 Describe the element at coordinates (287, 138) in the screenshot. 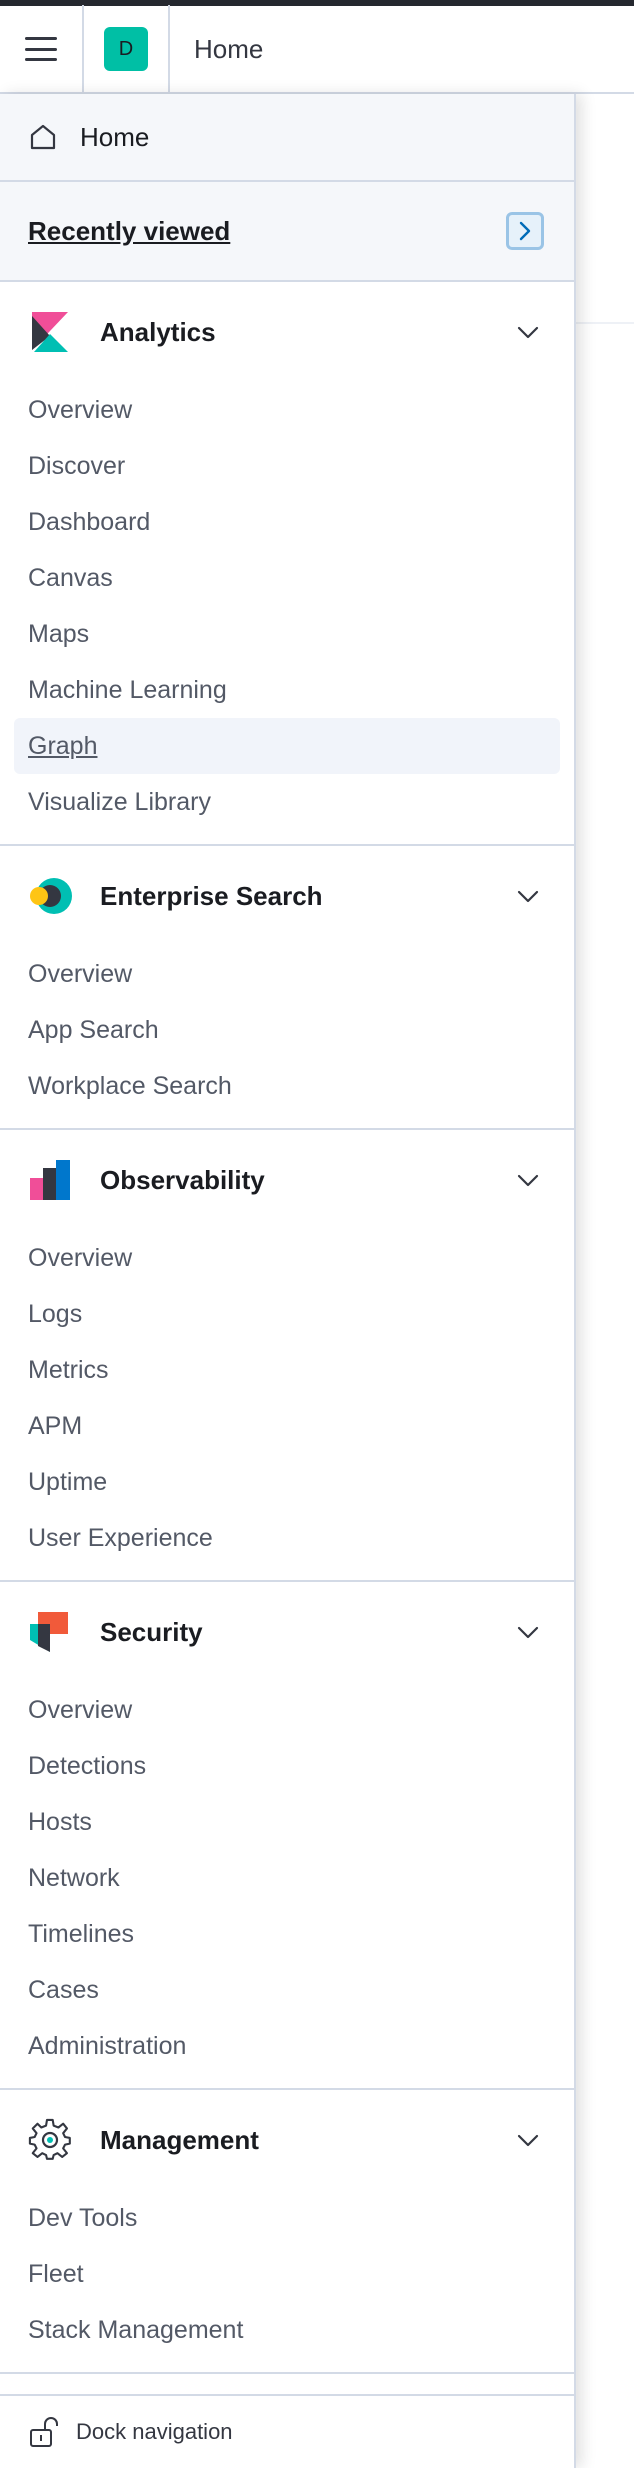

I see `nav-home-link: Home` at that location.